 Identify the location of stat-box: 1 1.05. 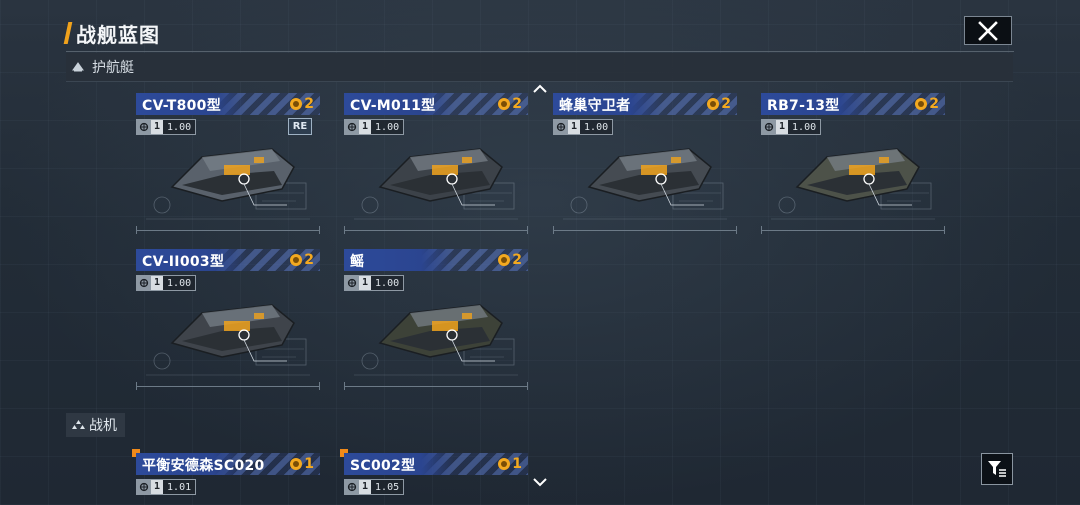
(374, 487).